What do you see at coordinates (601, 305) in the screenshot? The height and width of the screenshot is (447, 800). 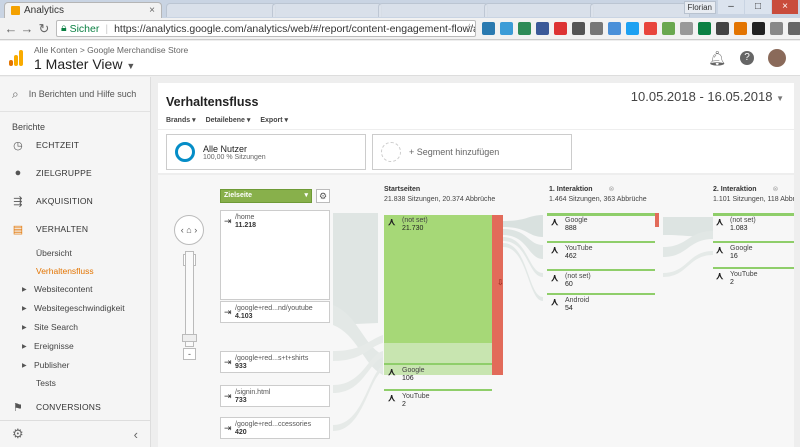 I see `int1-node-android: ⋏ Android 54` at bounding box center [601, 305].